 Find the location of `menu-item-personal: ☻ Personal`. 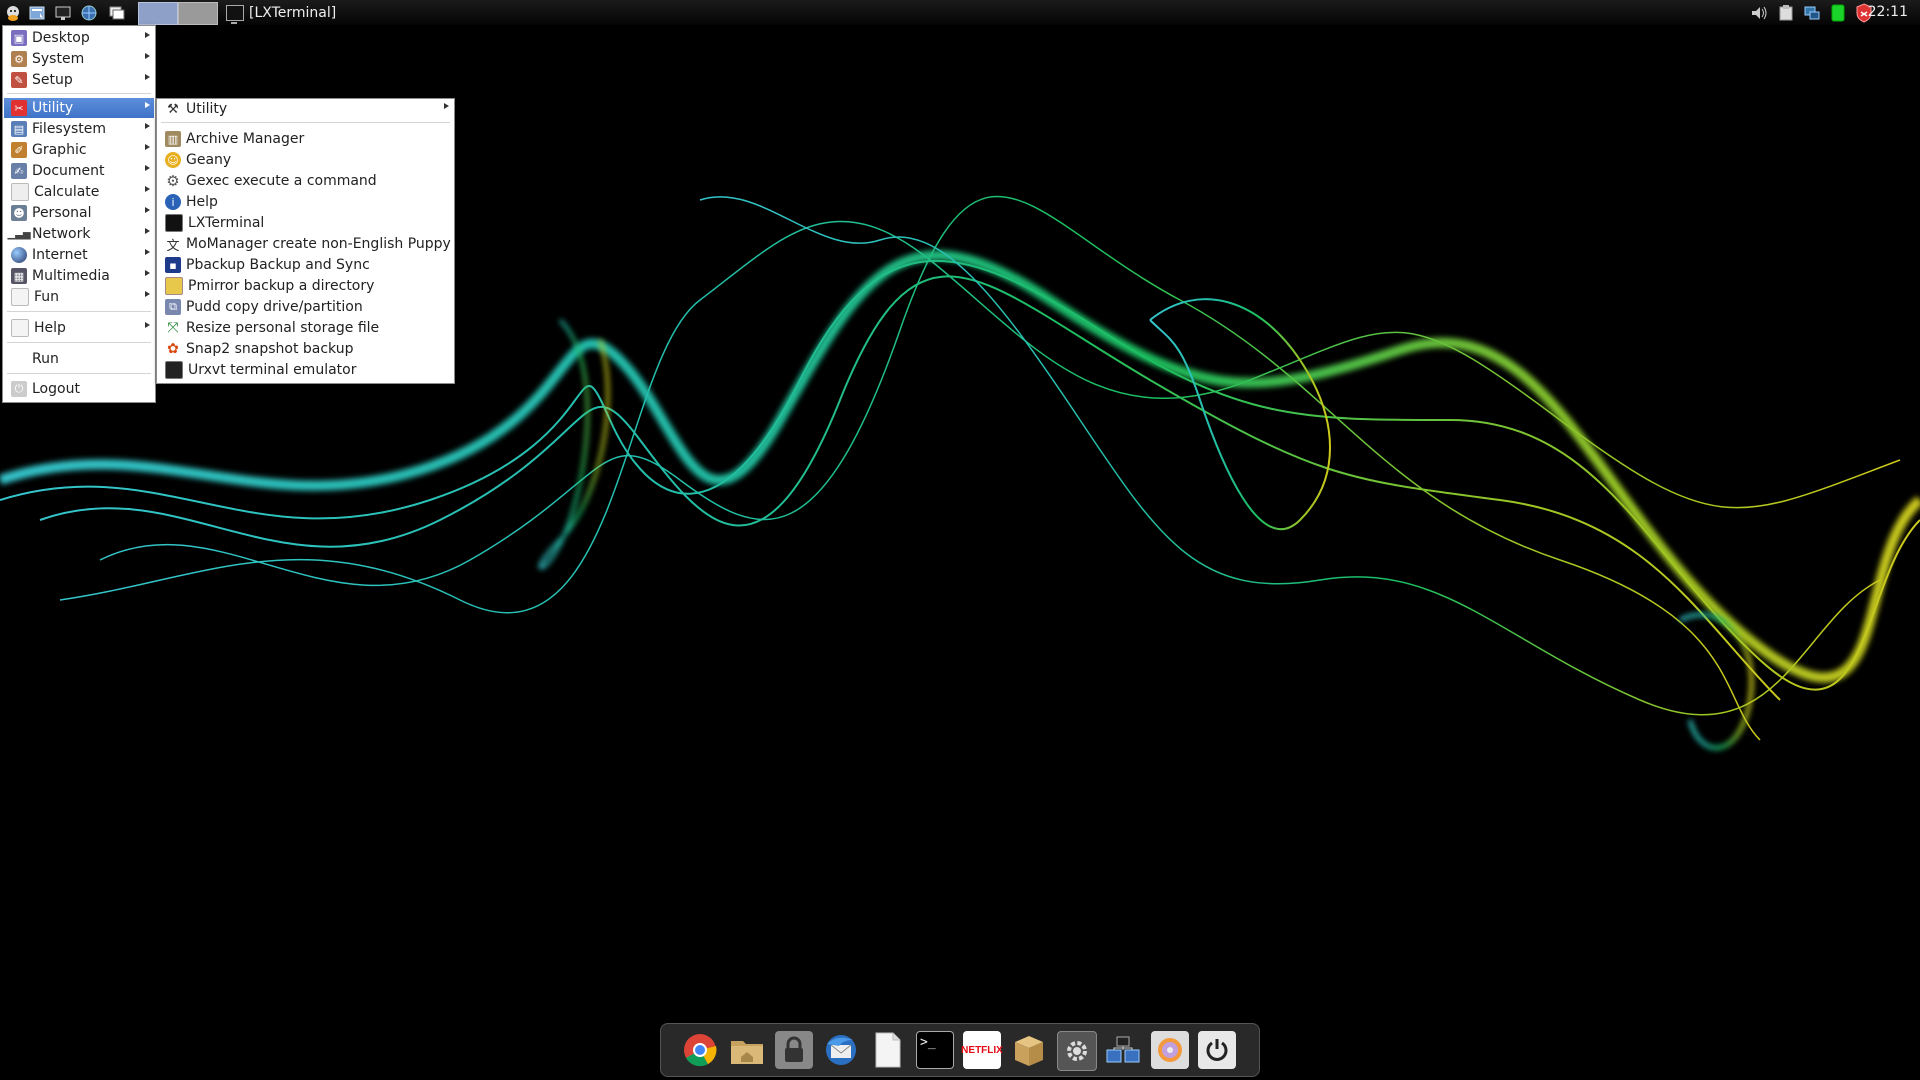

menu-item-personal: ☻ Personal is located at coordinates (79, 213).